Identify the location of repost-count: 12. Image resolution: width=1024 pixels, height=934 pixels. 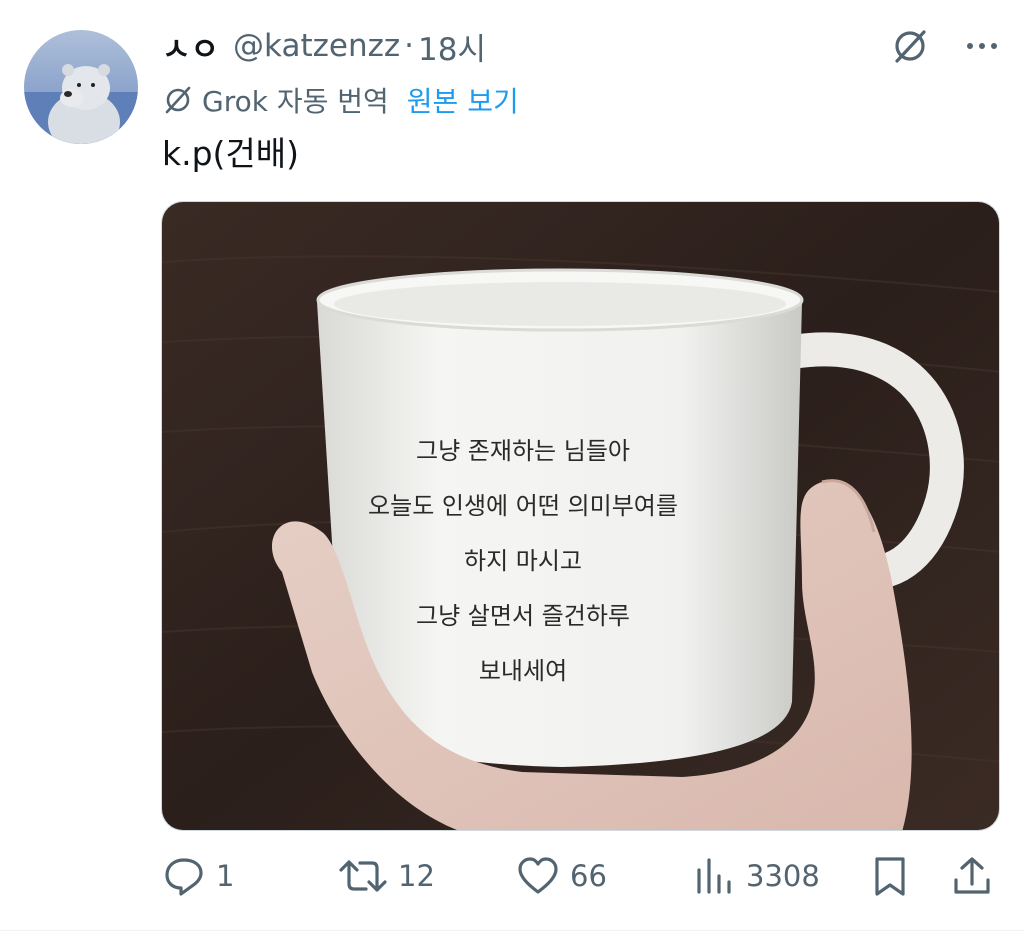
(416, 876).